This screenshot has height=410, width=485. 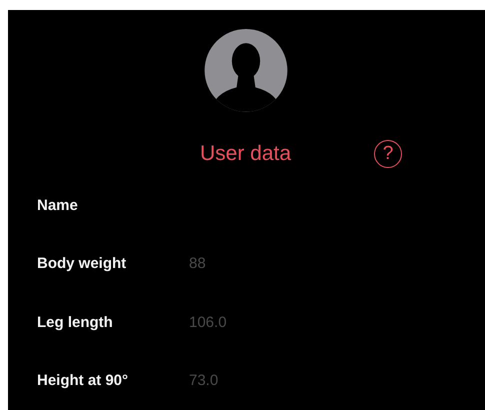 I want to click on help-button: ?, so click(x=388, y=154).